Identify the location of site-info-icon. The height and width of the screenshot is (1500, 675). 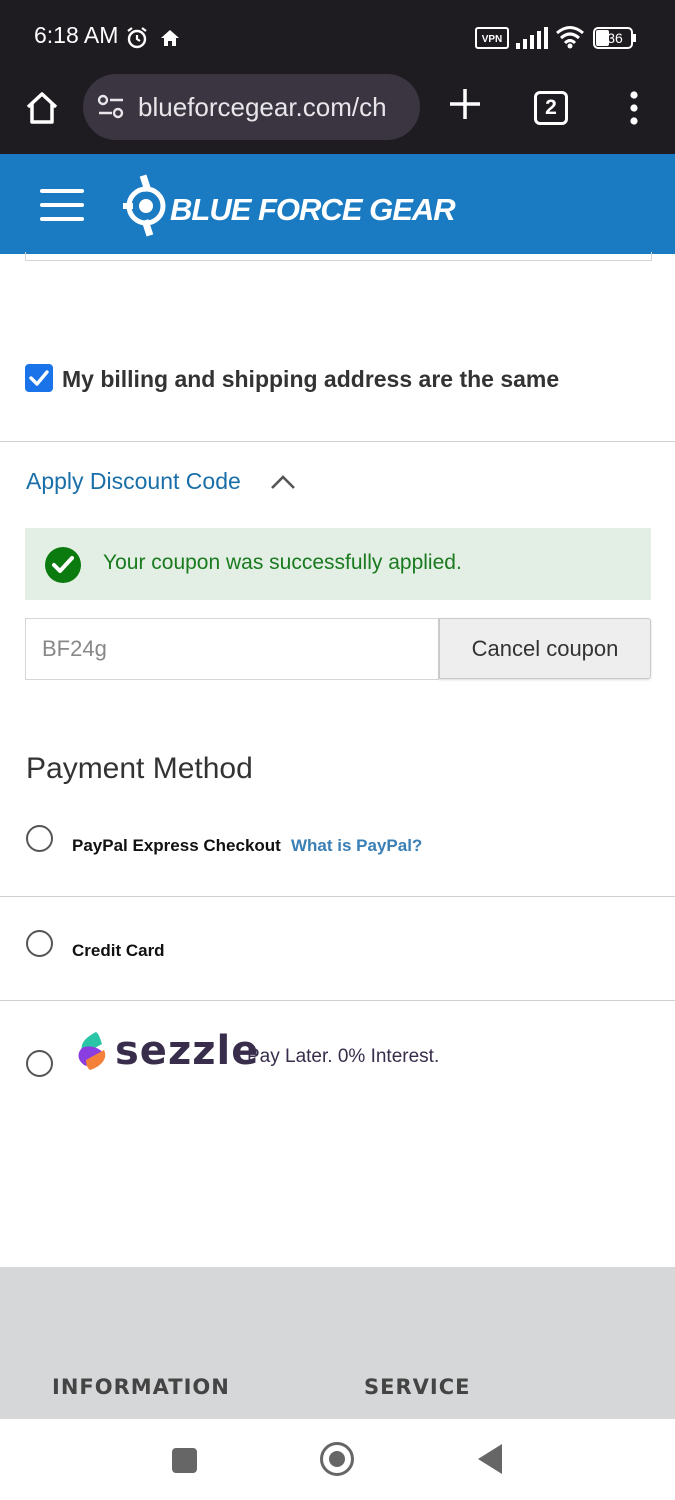
(111, 107).